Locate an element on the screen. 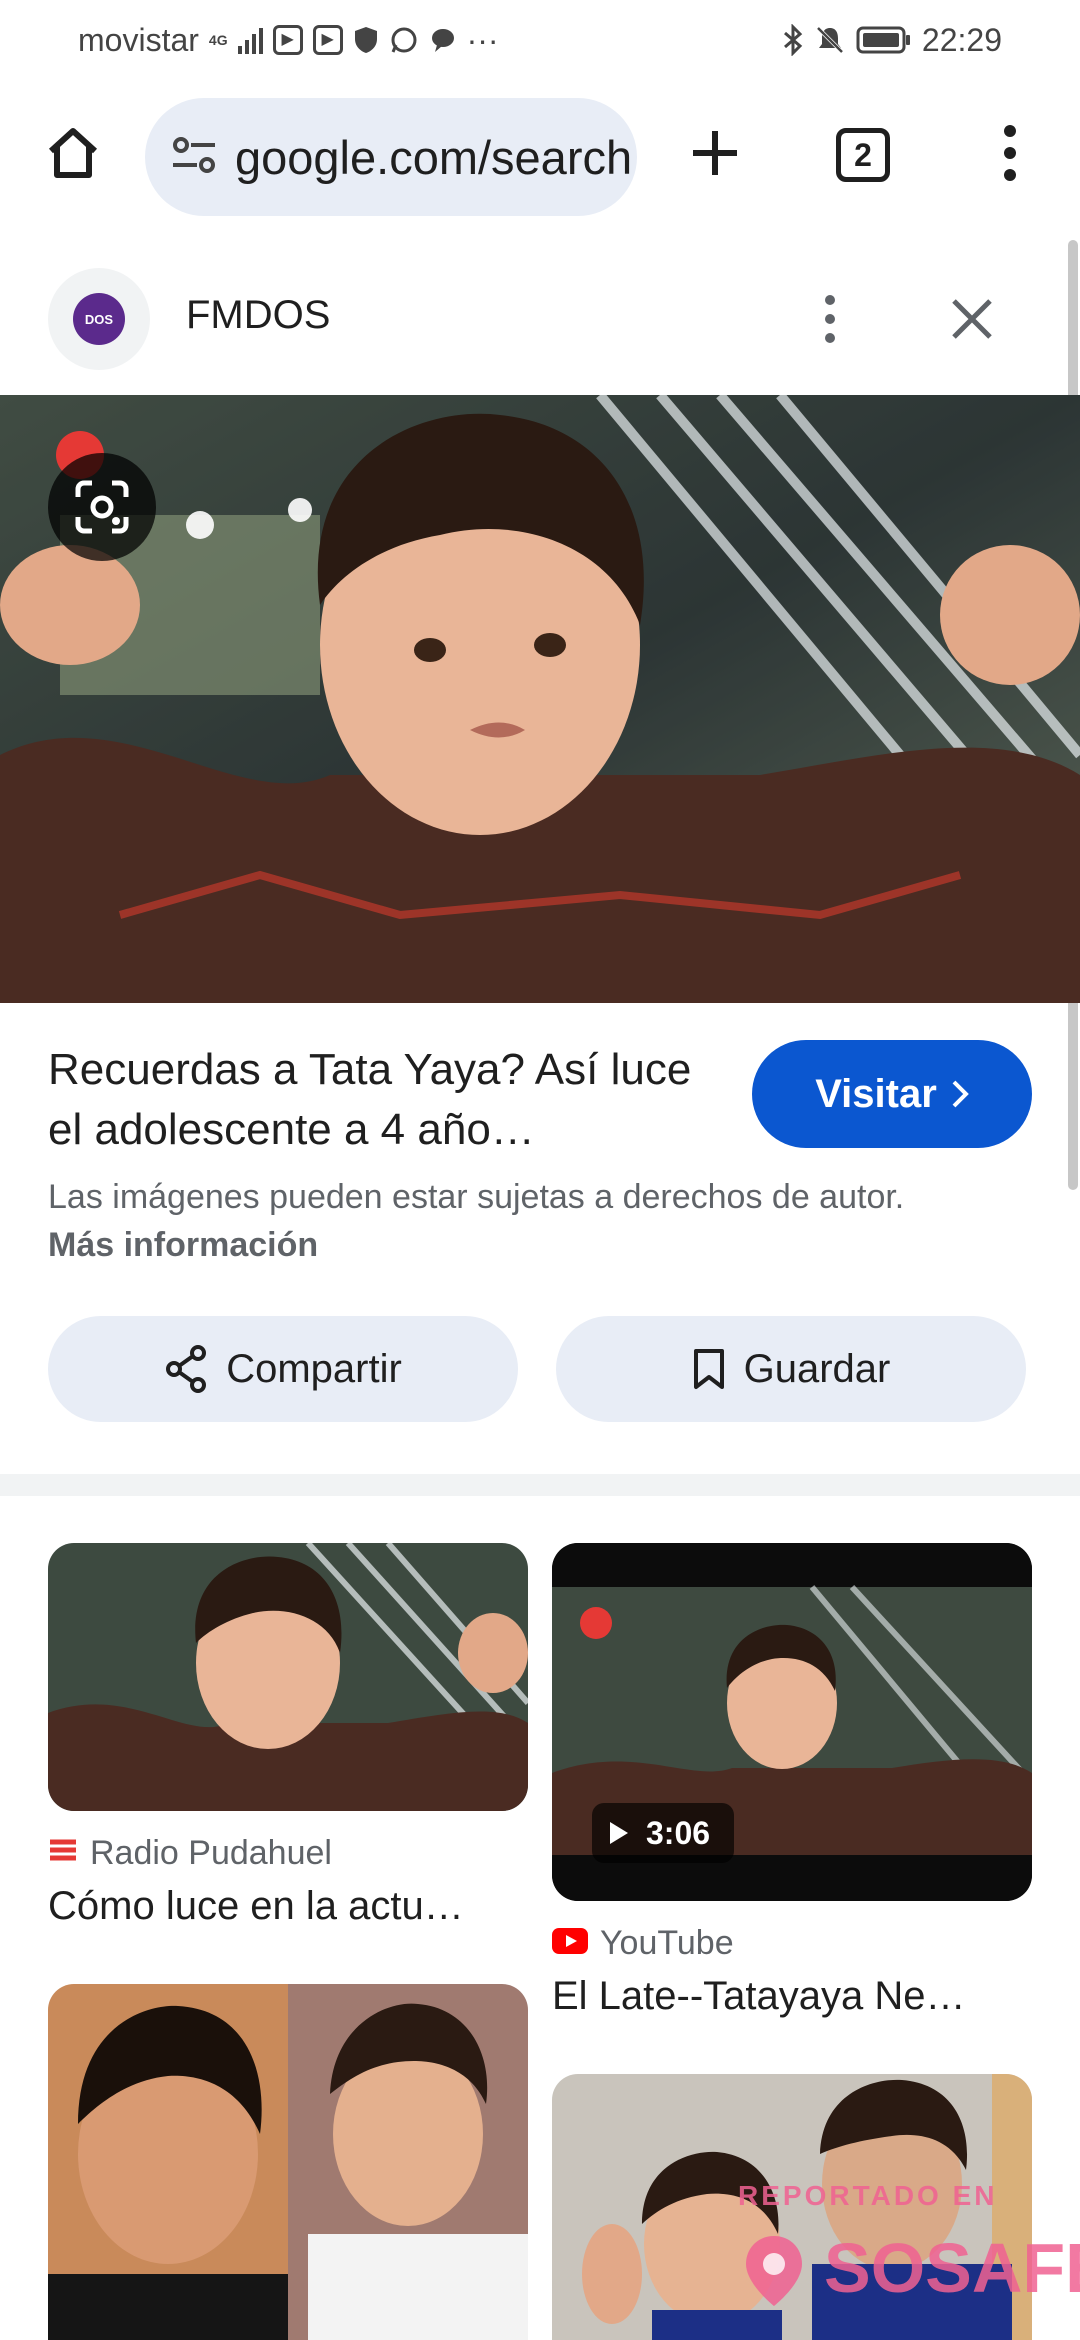 This screenshot has width=1080, height=2340. home-button is located at coordinates (73, 153).